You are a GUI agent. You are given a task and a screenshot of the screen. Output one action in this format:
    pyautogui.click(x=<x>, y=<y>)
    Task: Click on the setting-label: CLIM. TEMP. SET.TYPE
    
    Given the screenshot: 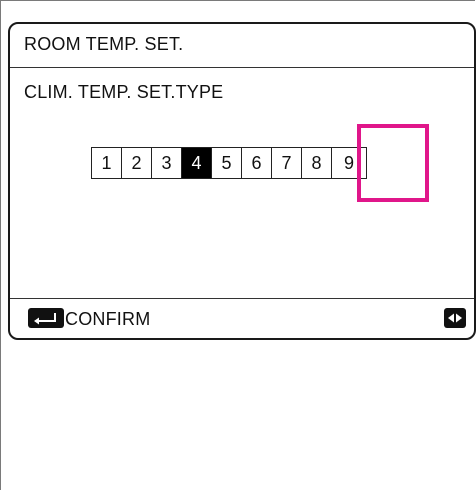 What is the action you would take?
    pyautogui.click(x=124, y=92)
    